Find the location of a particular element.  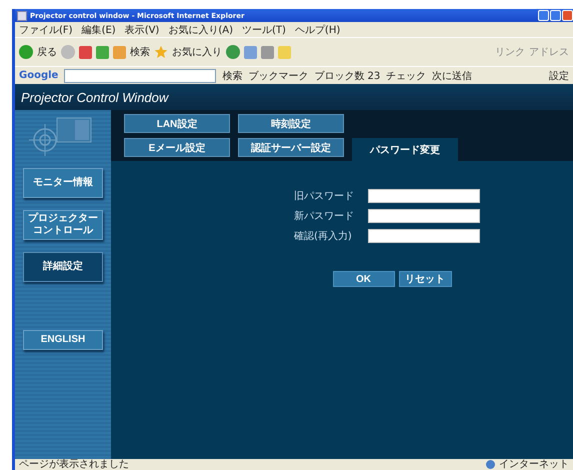

field-label: 新パスワード is located at coordinates (324, 216).